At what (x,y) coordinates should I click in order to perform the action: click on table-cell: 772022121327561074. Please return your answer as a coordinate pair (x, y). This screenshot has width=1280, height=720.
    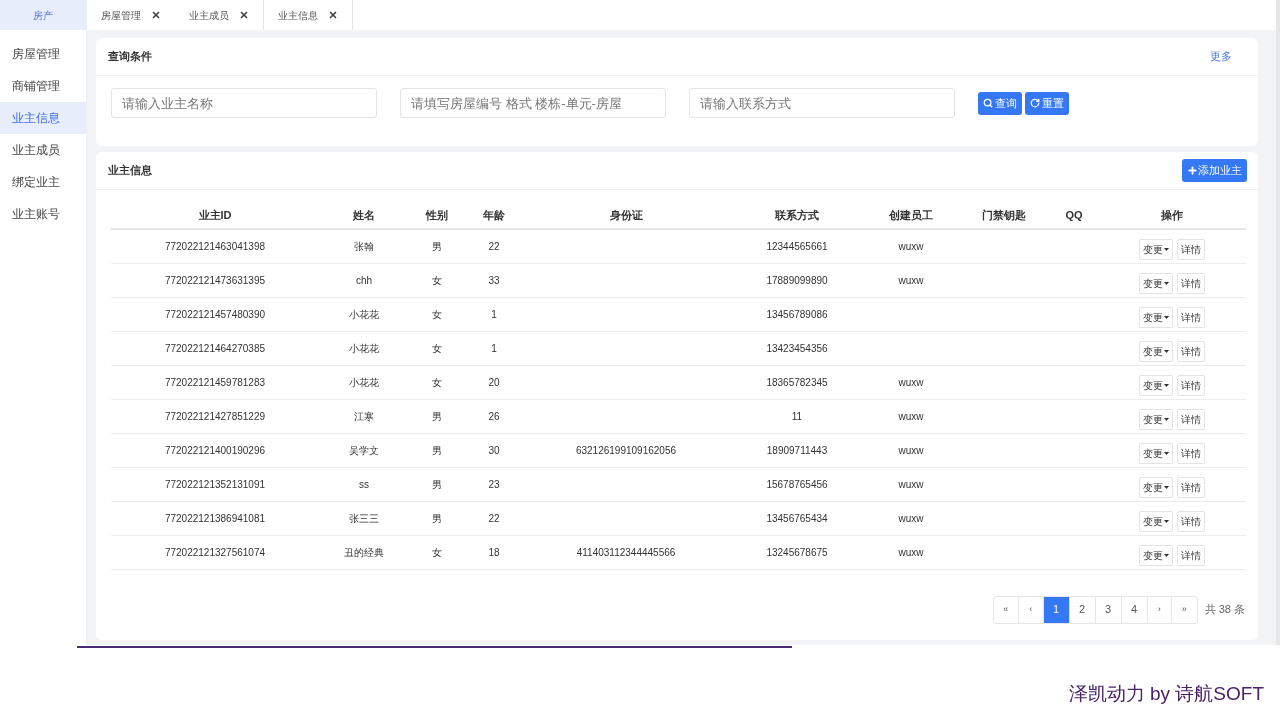
    Looking at the image, I should click on (215, 552).